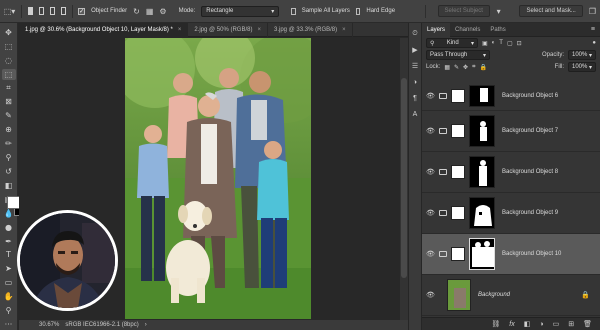  Describe the element at coordinates (9, 157) in the screenshot. I see `clone-stamp-icon: ⚲` at that location.